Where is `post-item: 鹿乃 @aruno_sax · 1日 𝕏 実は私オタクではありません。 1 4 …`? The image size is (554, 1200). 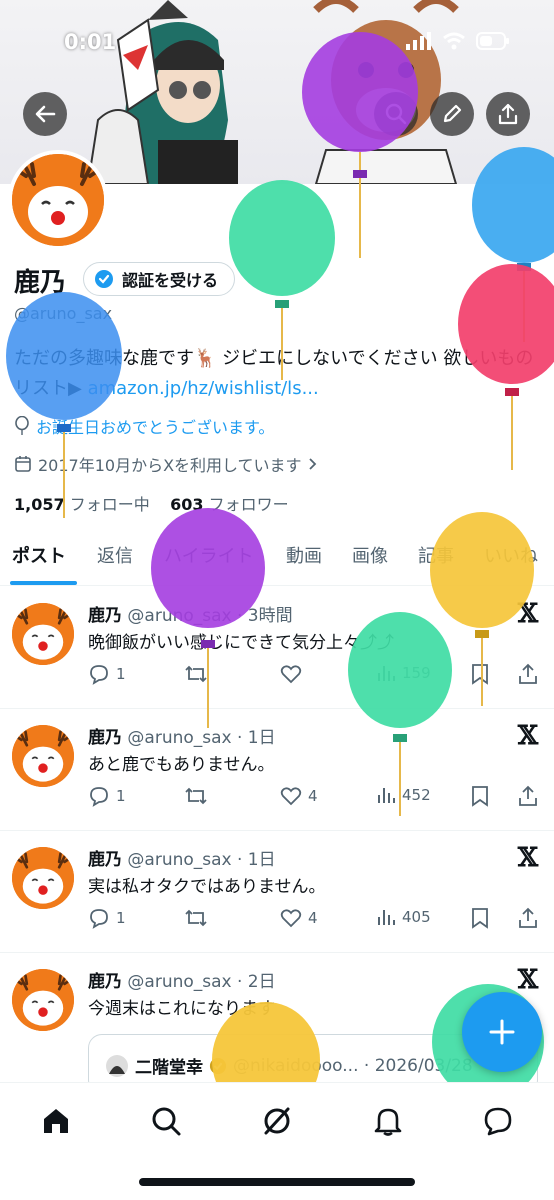
post-item: 鹿乃 @aruno_sax · 1日 𝕏 実は私オタクではありません。 1 4 … is located at coordinates (277, 892).